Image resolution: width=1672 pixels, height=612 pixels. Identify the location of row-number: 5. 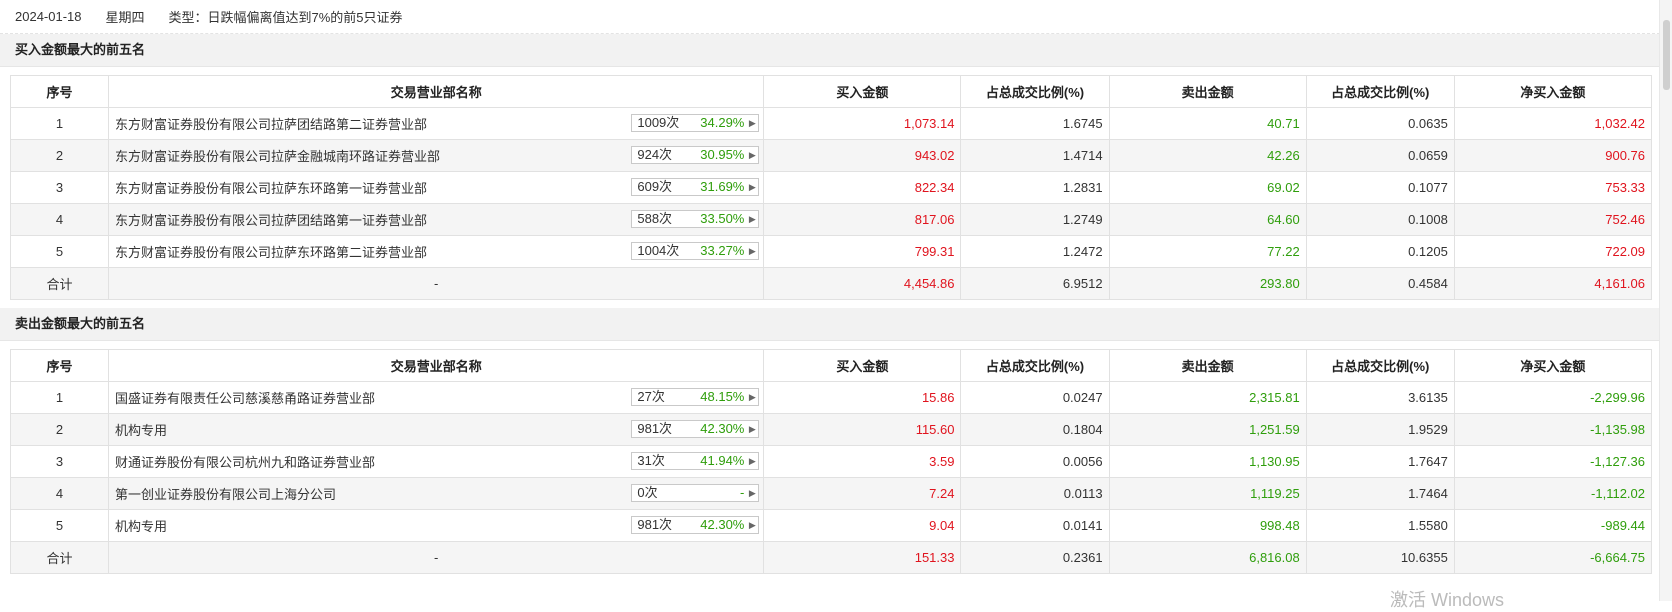
(59, 251).